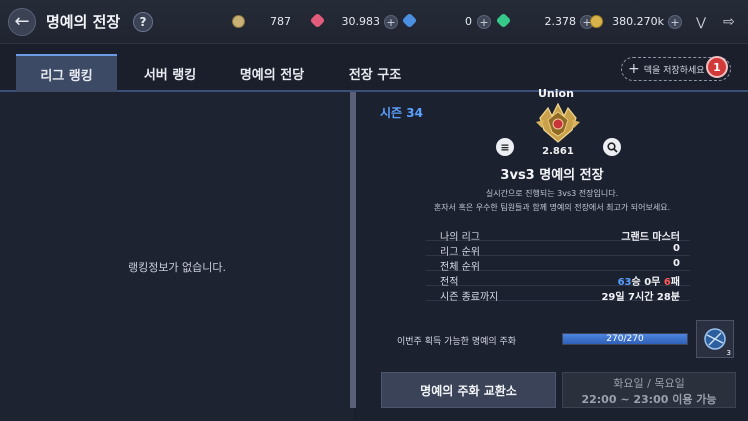  I want to click on currency-value: 30.983, so click(361, 21).